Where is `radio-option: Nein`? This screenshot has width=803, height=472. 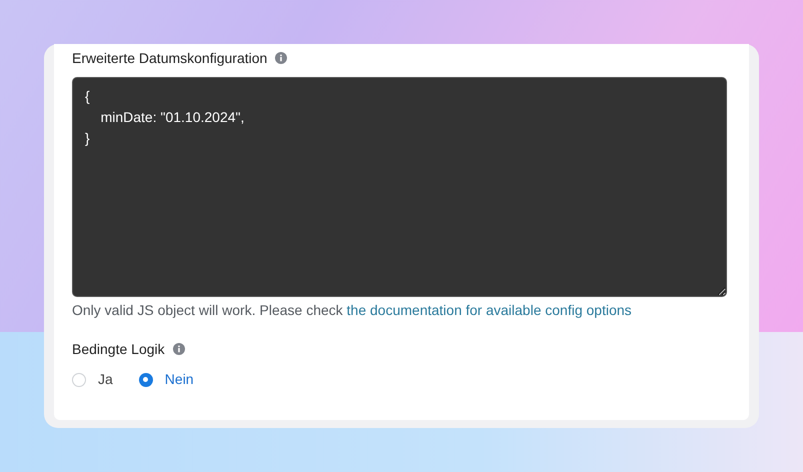 radio-option: Nein is located at coordinates (166, 379).